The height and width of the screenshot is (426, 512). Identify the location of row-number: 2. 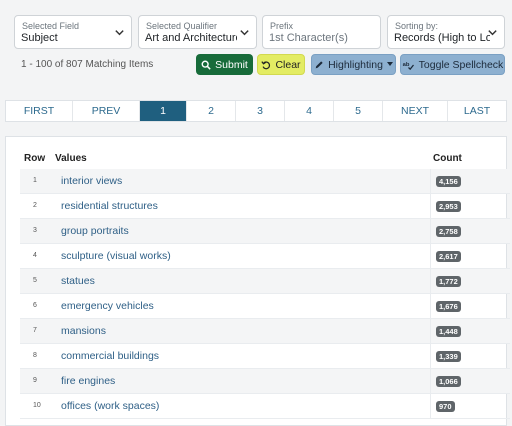
(35, 205).